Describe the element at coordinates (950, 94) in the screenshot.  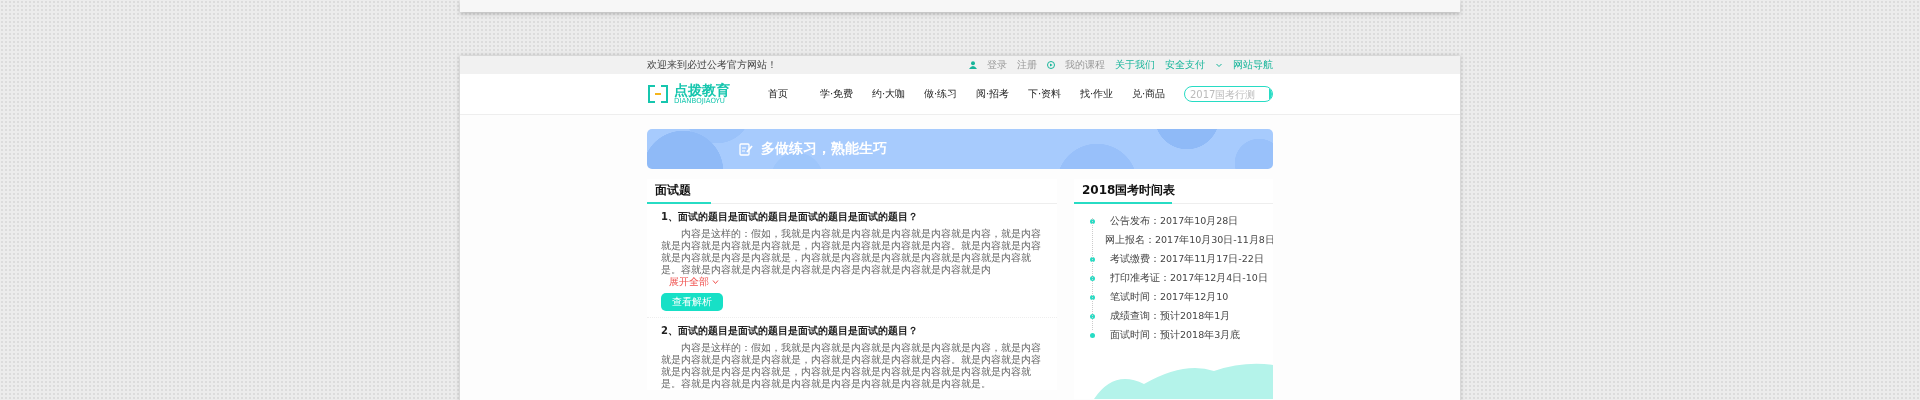
I see `nav-item: 做·练习` at that location.